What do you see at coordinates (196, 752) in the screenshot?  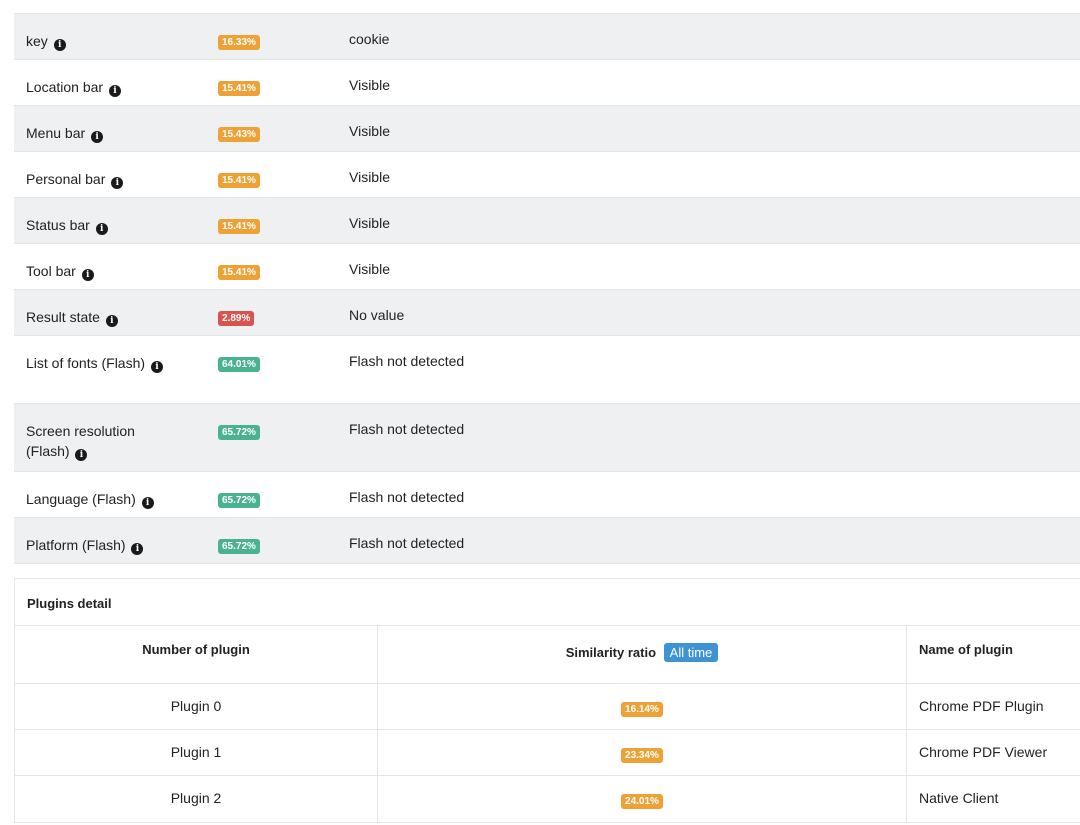 I see `plugin-number: Plugin 1` at bounding box center [196, 752].